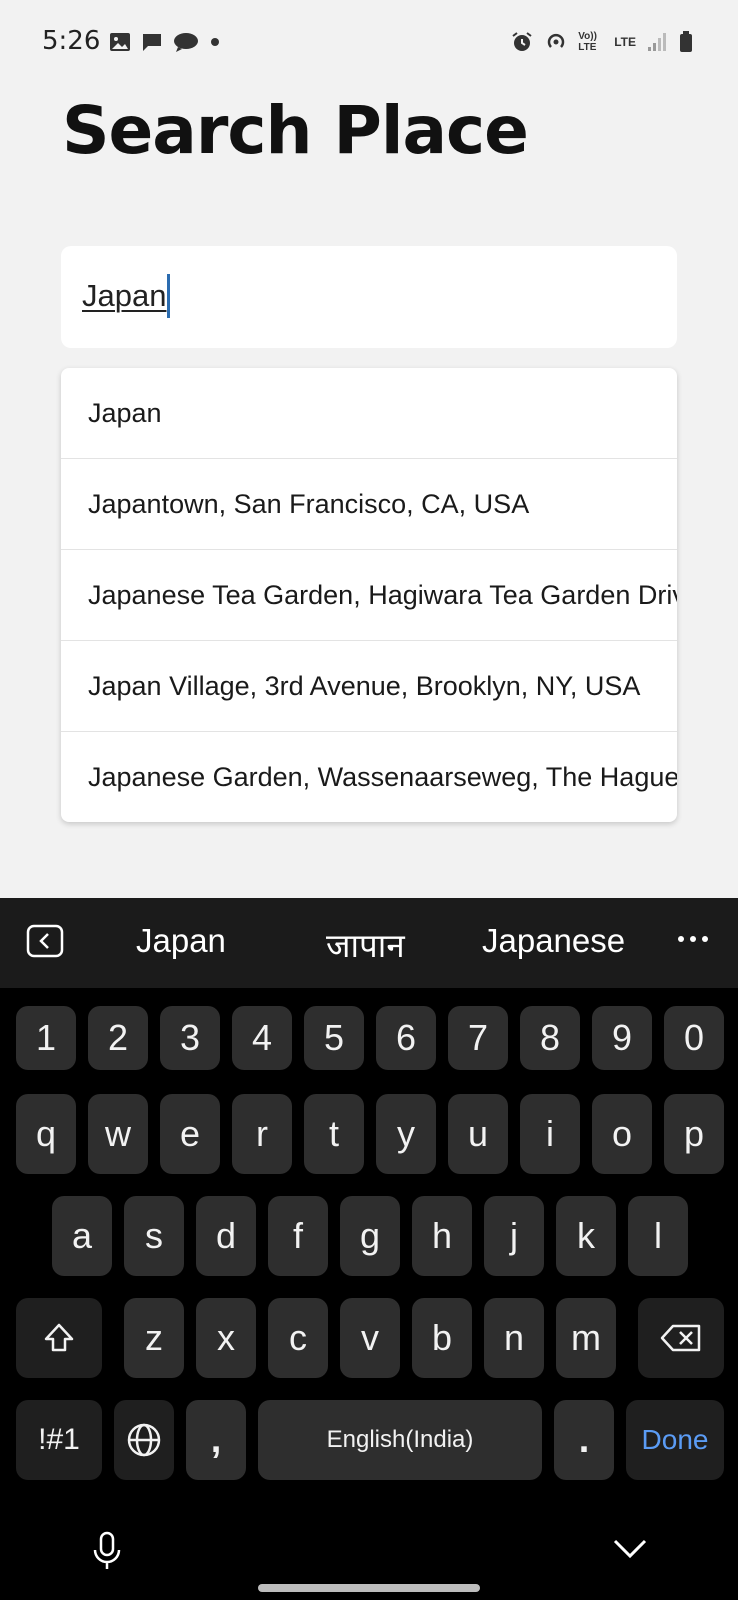 This screenshot has width=738, height=1600. What do you see at coordinates (369, 1550) in the screenshot?
I see `bottom-nav` at bounding box center [369, 1550].